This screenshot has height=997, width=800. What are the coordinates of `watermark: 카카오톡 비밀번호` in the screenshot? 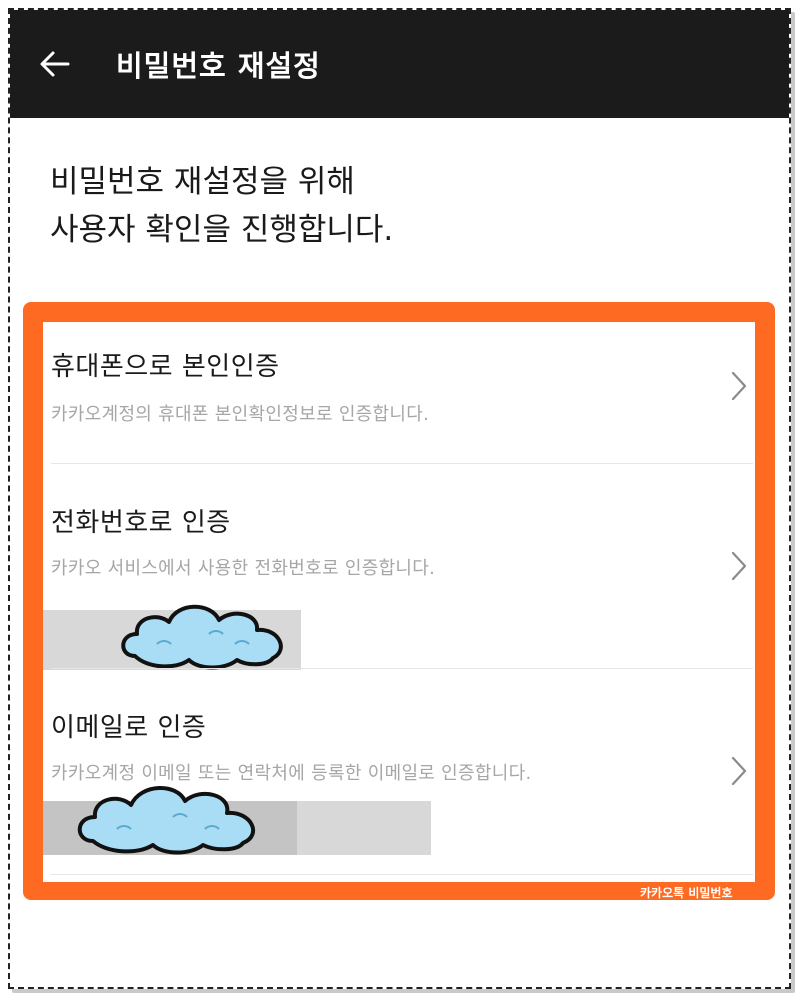 It's located at (686, 893).